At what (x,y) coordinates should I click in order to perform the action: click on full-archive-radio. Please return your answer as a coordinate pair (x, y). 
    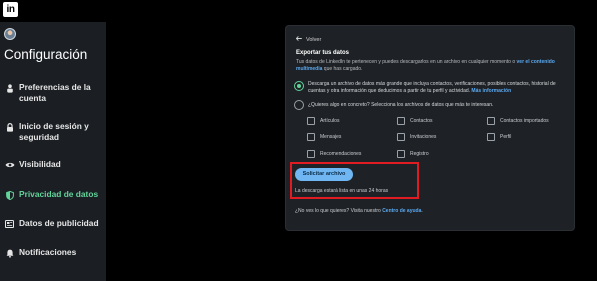
    Looking at the image, I should click on (299, 86).